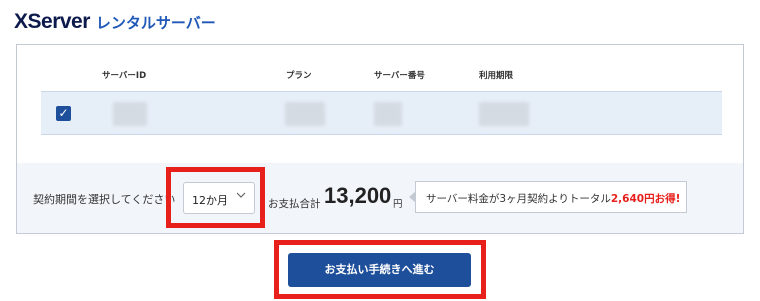  I want to click on callout-text: サーバー料金が3ヶ月契約よりトータル, so click(518, 199).